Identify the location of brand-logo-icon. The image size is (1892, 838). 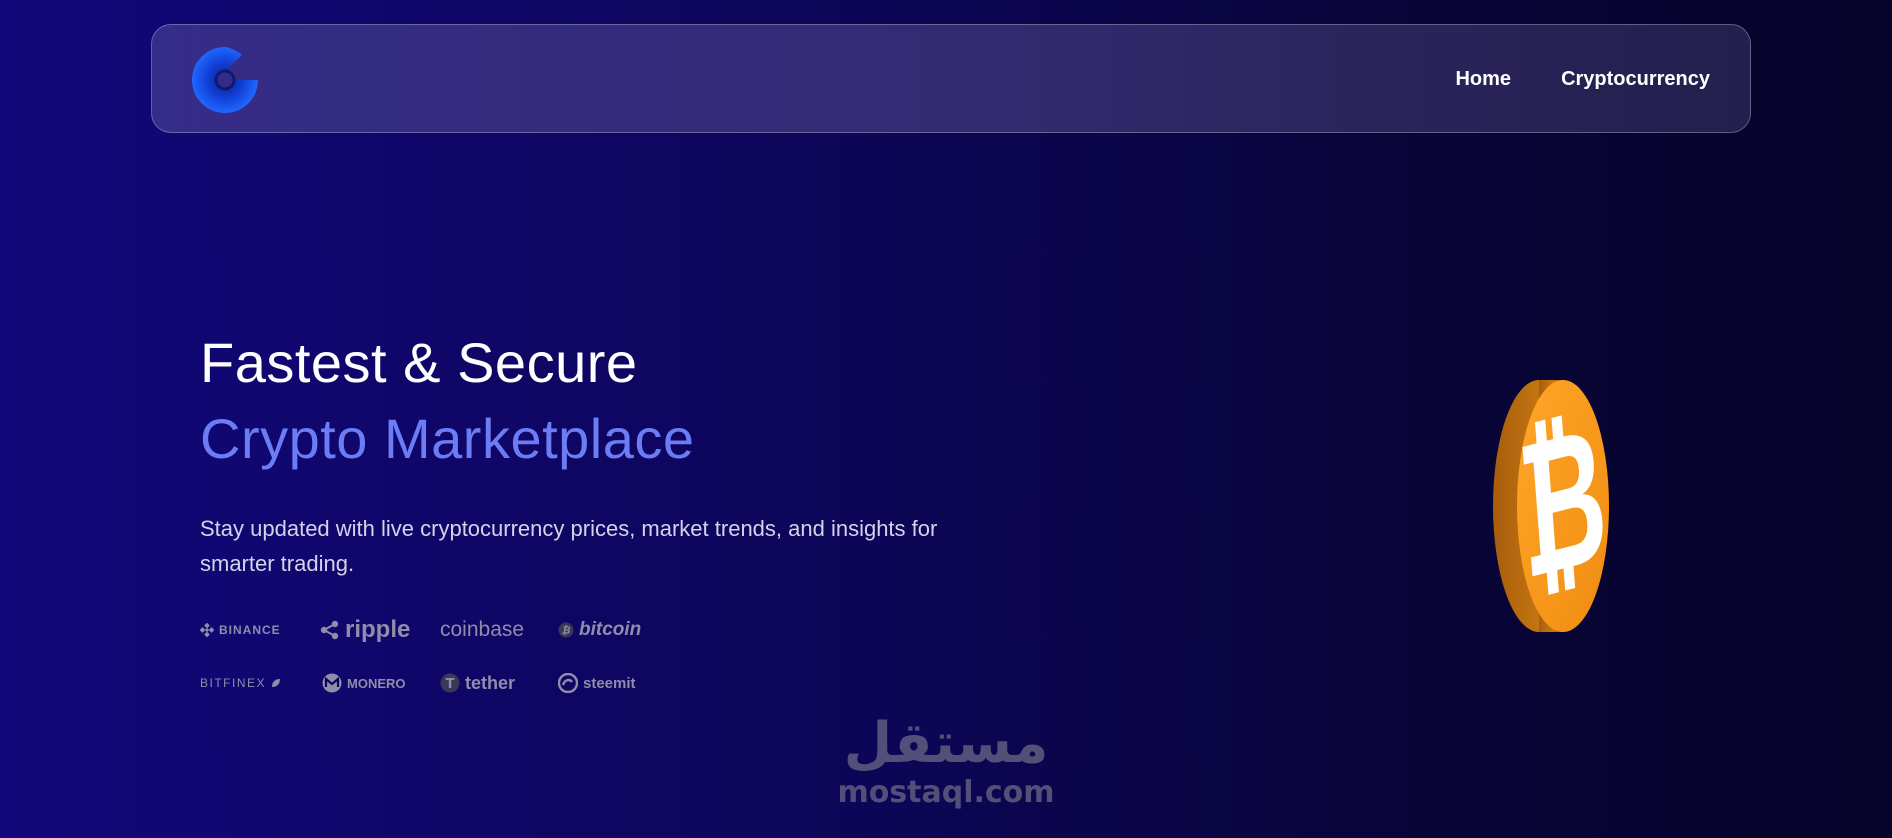
(225, 80).